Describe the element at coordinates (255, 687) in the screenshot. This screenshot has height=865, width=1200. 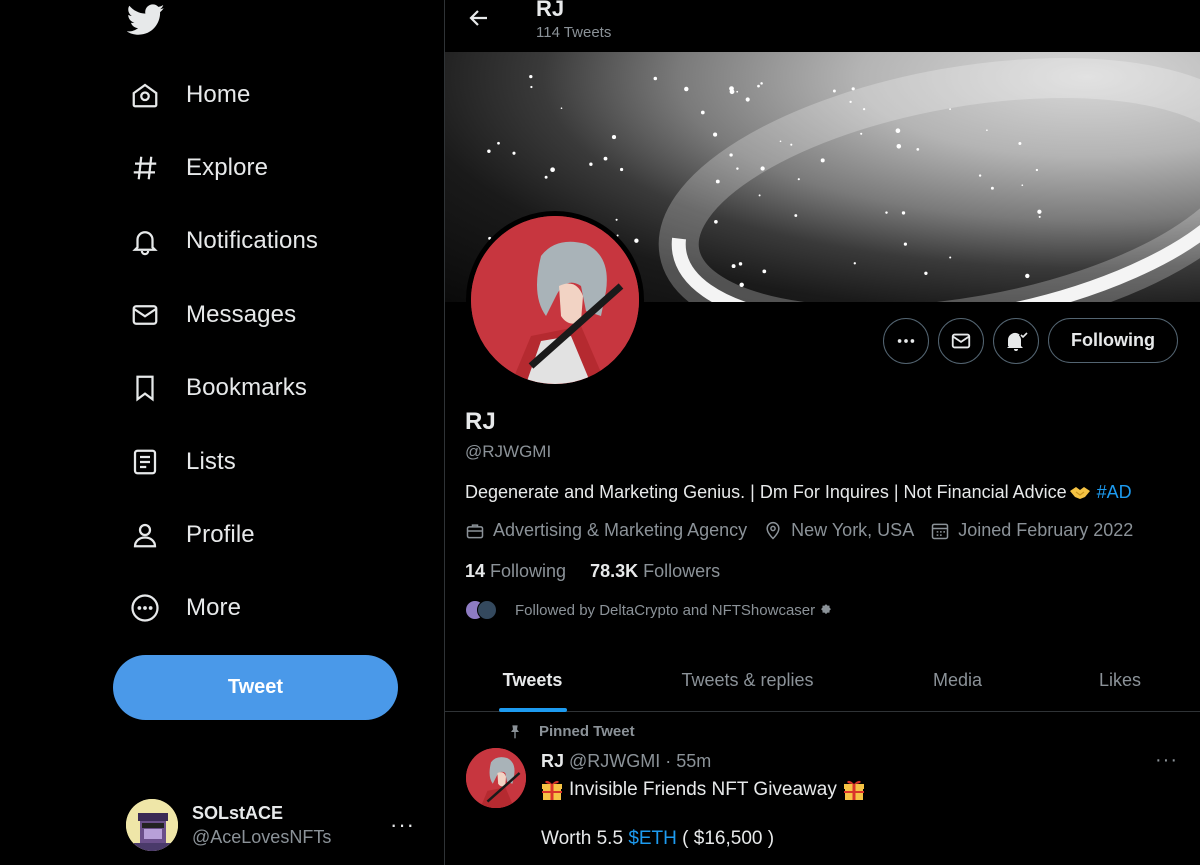
I see `tweet-button: Tweet` at that location.